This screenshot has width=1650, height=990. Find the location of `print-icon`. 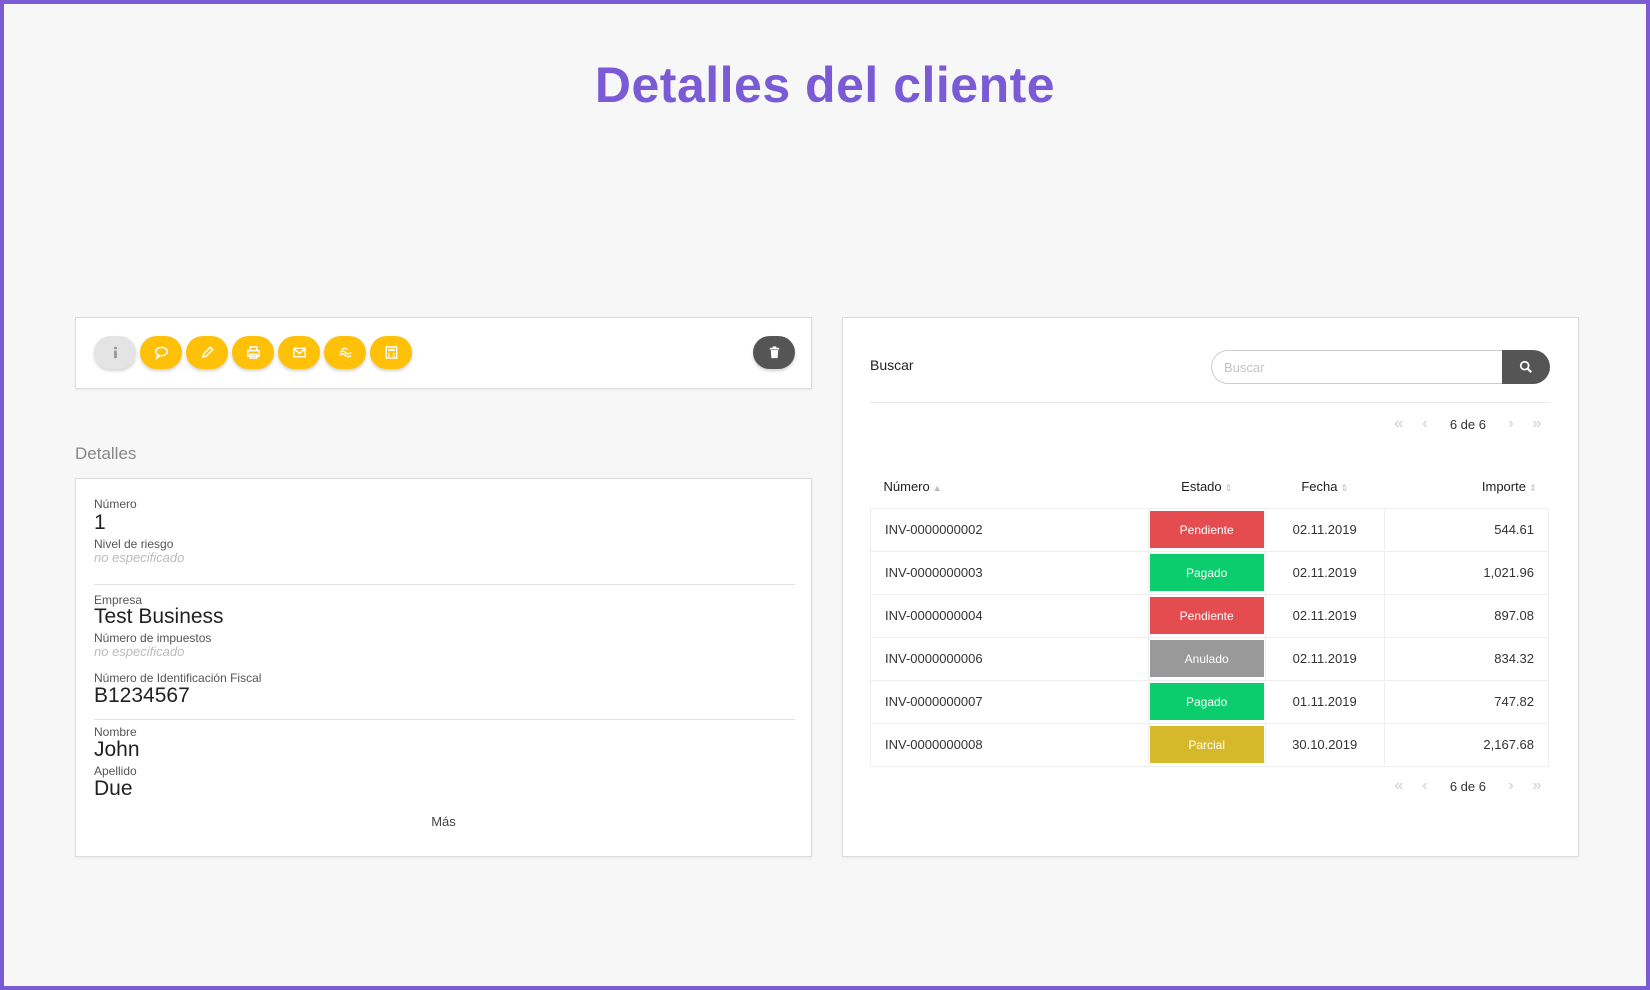

print-icon is located at coordinates (253, 352).